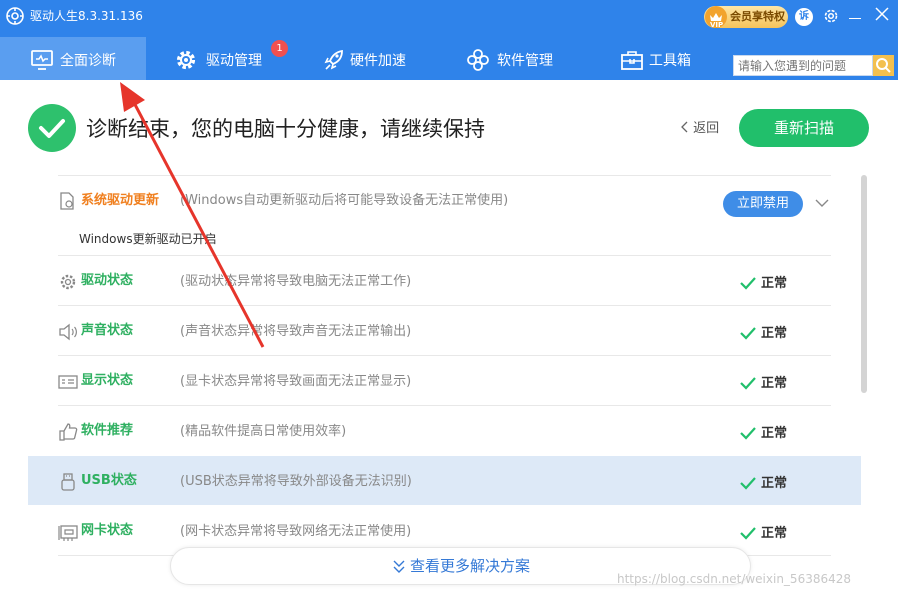 Image resolution: width=898 pixels, height=598 pixels. Describe the element at coordinates (734, 579) in the screenshot. I see `watermark: https://blog.csdn.net/weixin_56386428` at that location.